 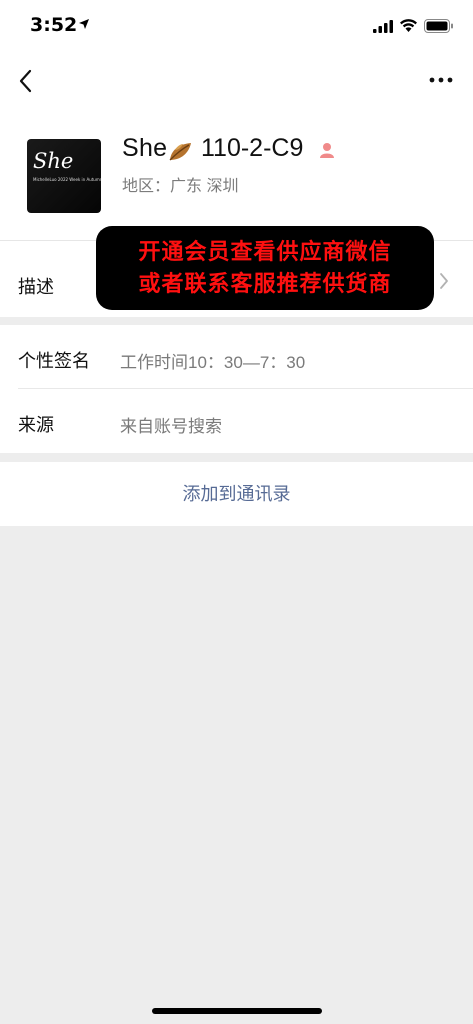 What do you see at coordinates (145, 148) in the screenshot?
I see `nickname-part1: She` at bounding box center [145, 148].